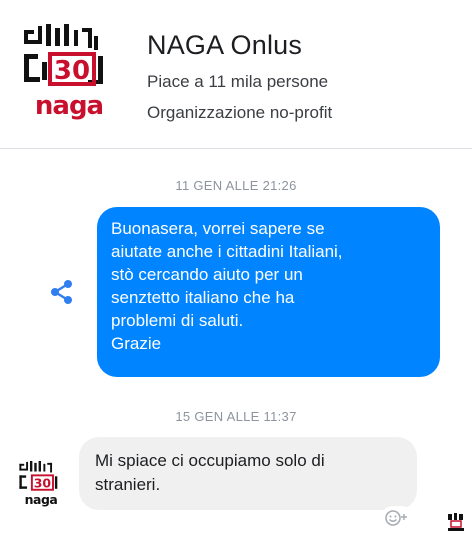 This screenshot has width=472, height=540. Describe the element at coordinates (207, 274) in the screenshot. I see `message-line: stò cercando aiuto per un` at that location.